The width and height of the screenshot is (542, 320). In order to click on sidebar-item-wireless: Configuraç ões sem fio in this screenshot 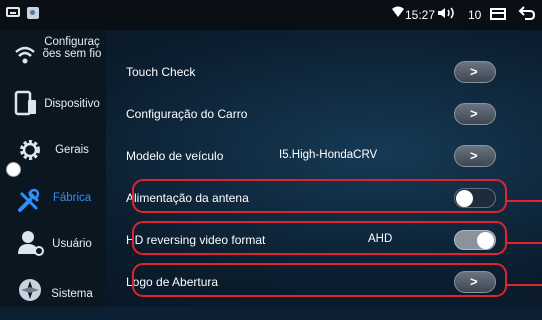, I will do `click(53, 57)`.